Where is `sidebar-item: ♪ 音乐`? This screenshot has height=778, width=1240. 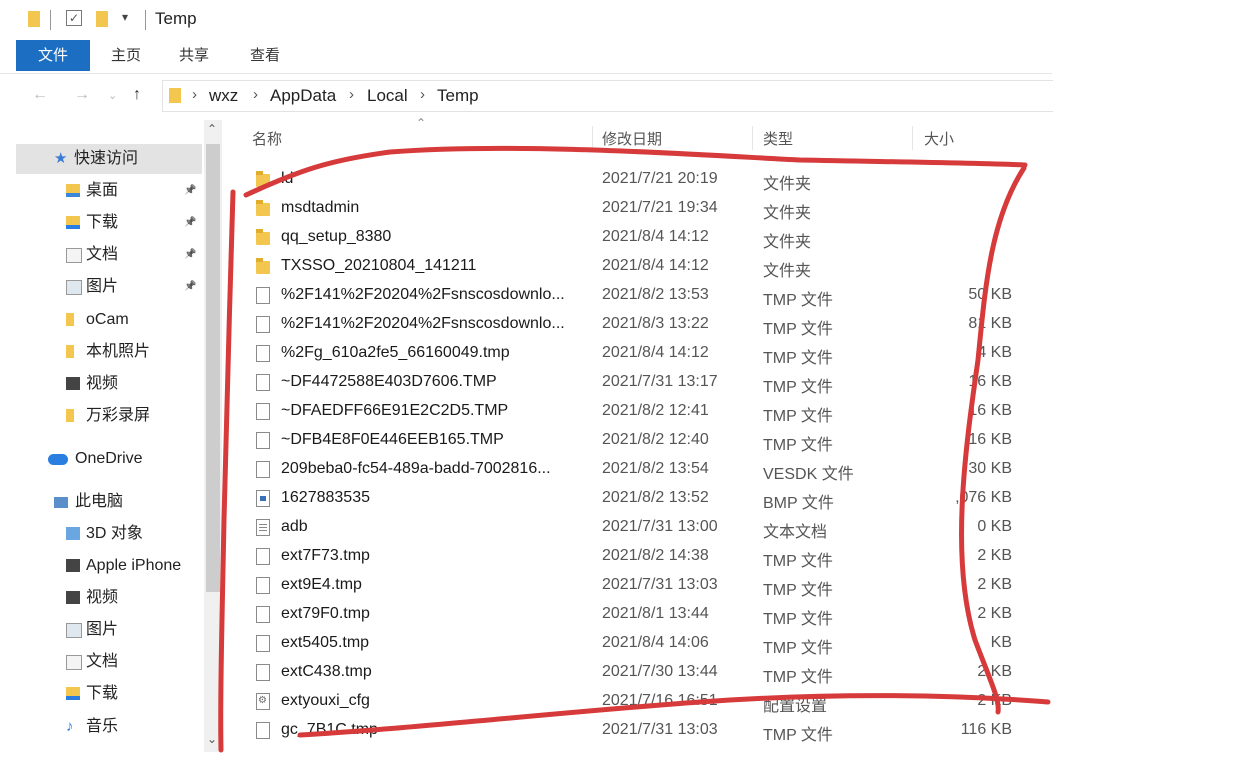
sidebar-item: ♪ 音乐 is located at coordinates (100, 727).